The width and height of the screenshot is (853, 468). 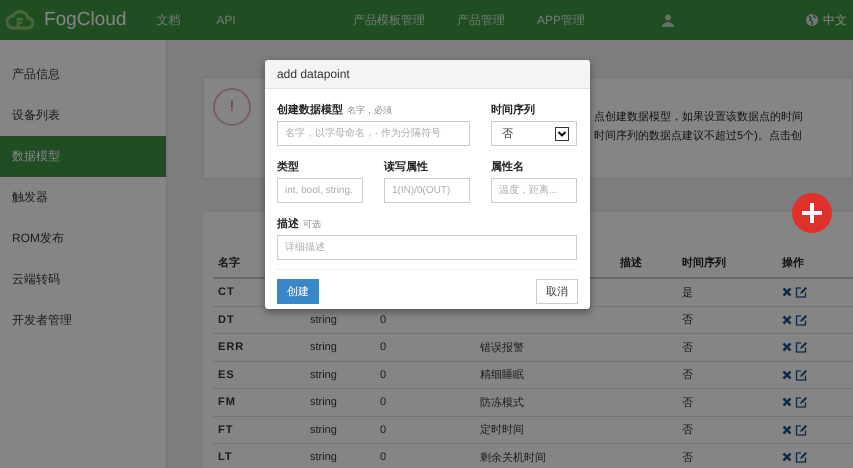 What do you see at coordinates (793, 263) in the screenshot?
I see `column-header: 操作` at bounding box center [793, 263].